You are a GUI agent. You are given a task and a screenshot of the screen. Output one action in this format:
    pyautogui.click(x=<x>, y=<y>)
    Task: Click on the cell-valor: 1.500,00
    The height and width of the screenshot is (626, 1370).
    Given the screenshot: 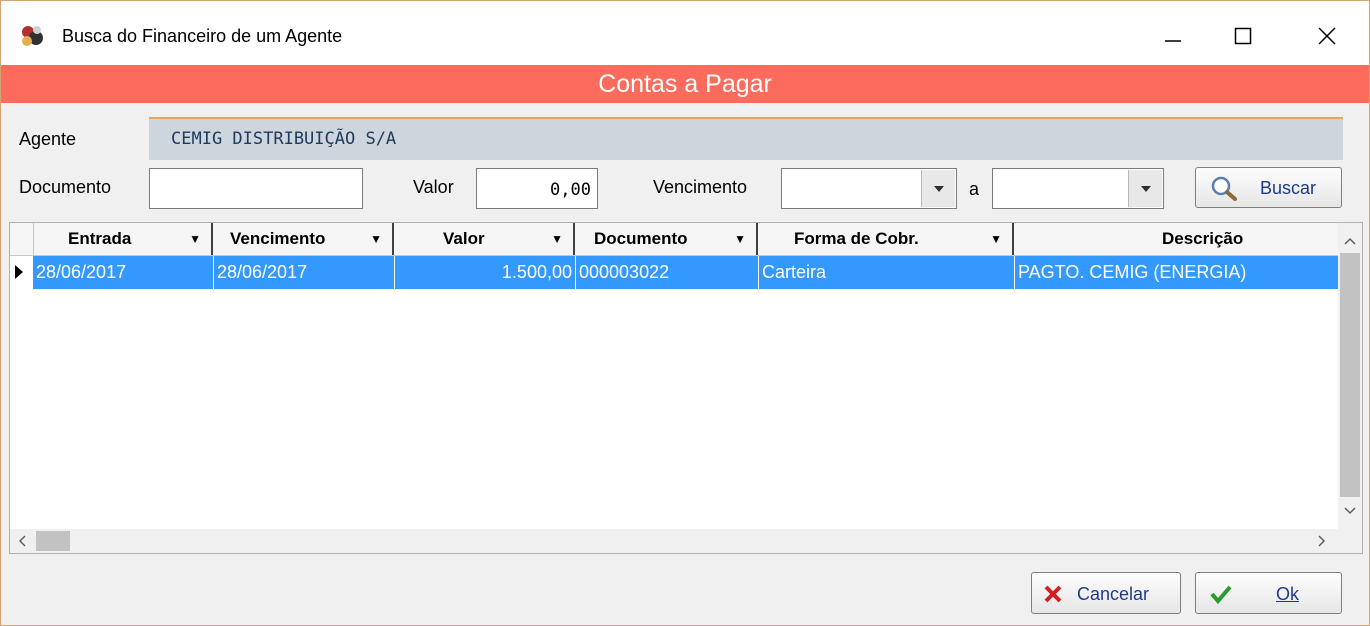 What is the action you would take?
    pyautogui.click(x=484, y=272)
    